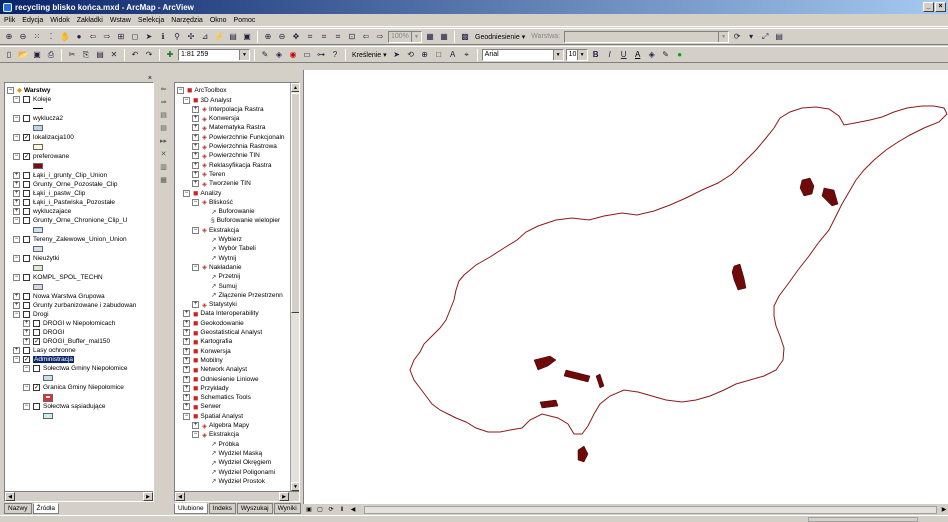 The height and width of the screenshot is (522, 948). Describe the element at coordinates (624, 55) in the screenshot. I see `underline-button: U` at that location.